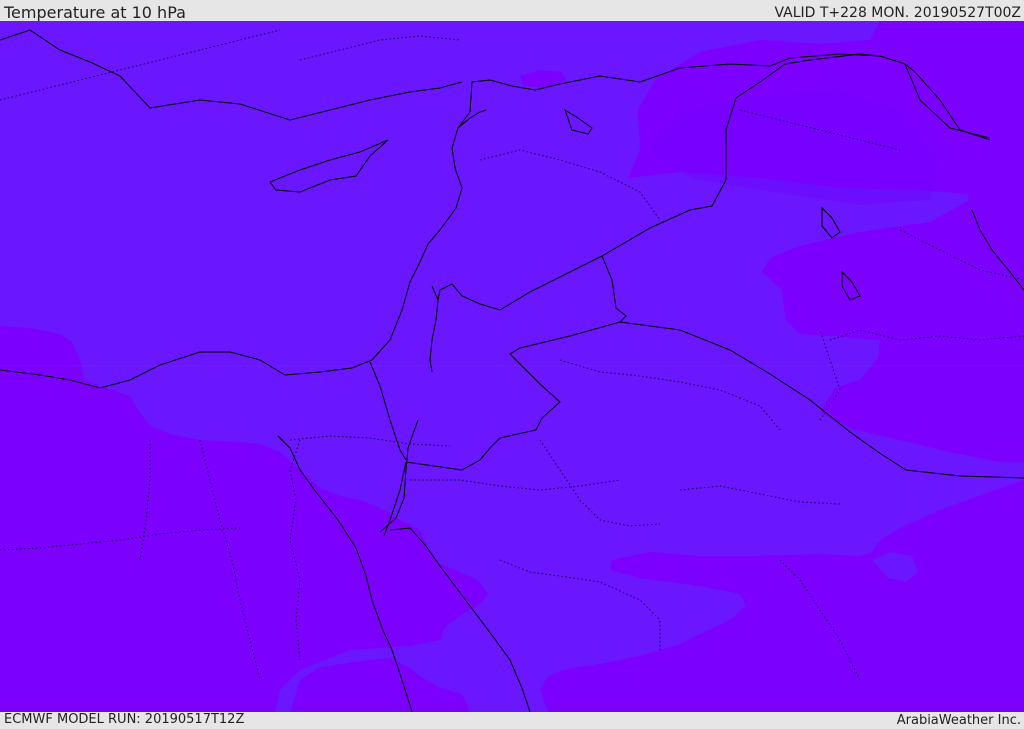  I want to click on map-title: Temperature at 10 hPa, so click(95, 12).